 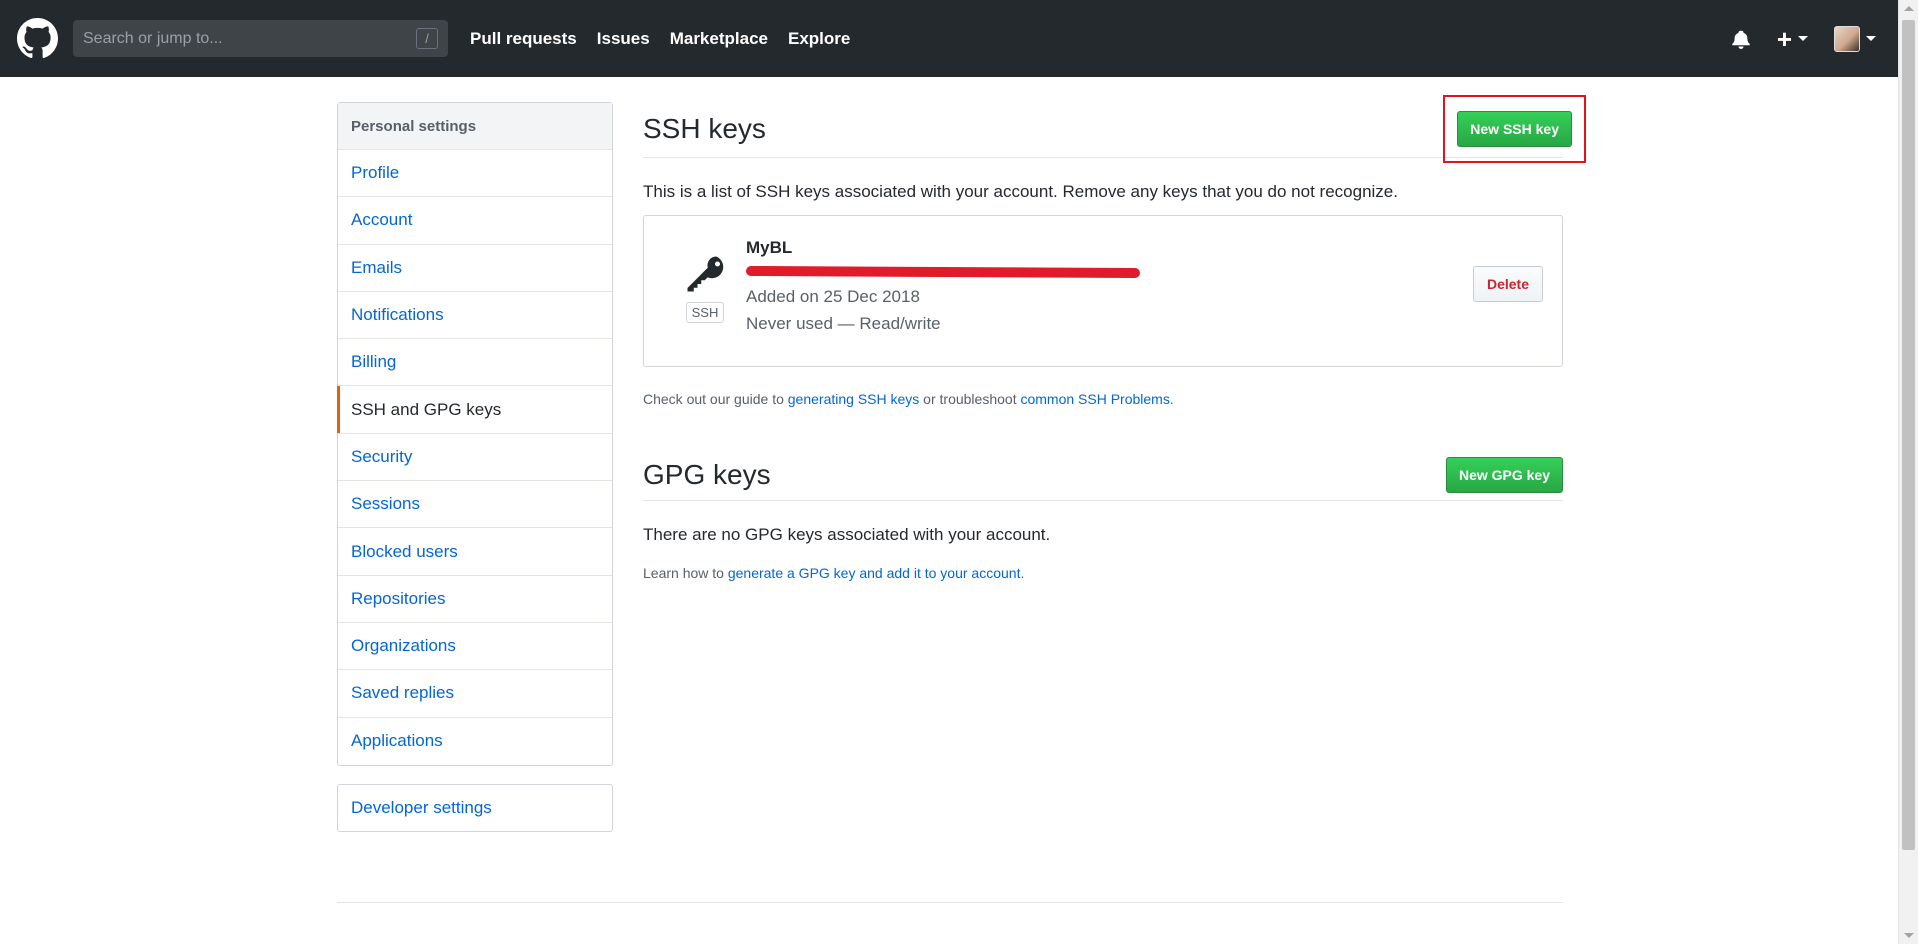 I want to click on scroll-up-arrow-icon, so click(x=1909, y=8).